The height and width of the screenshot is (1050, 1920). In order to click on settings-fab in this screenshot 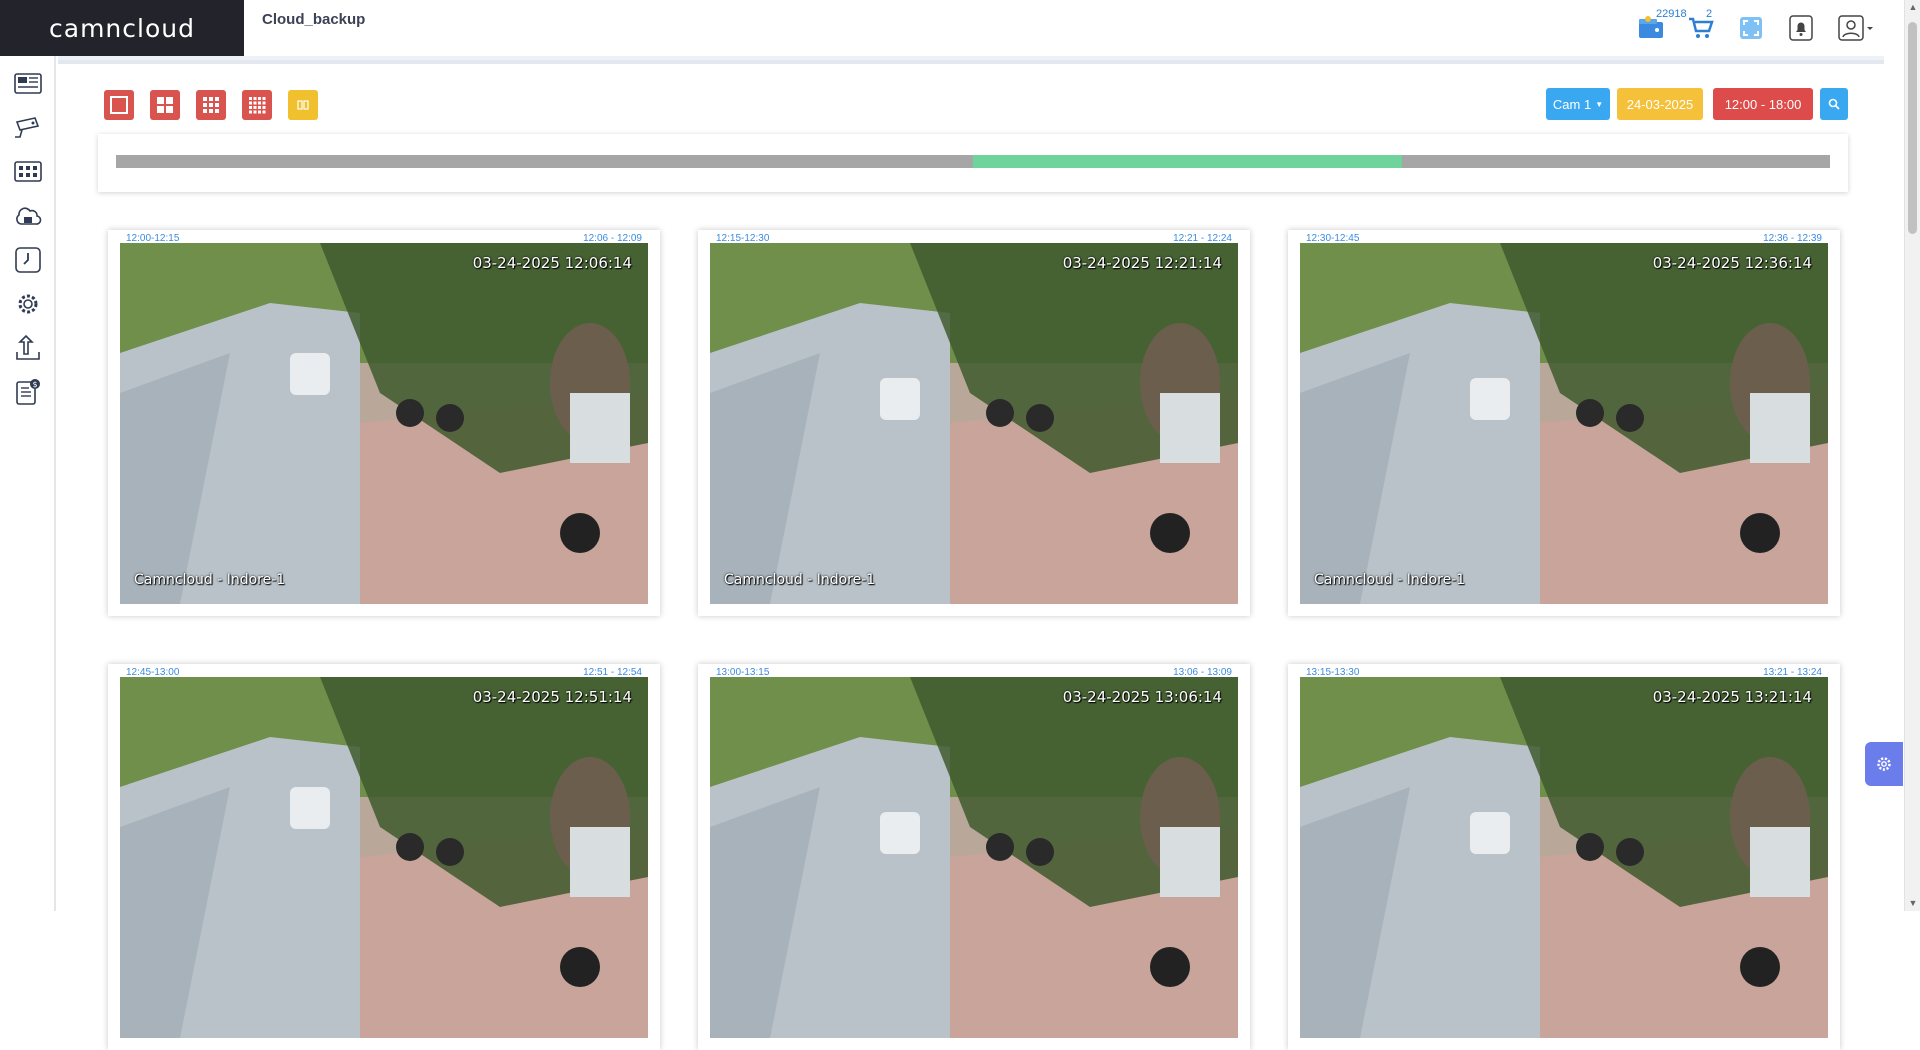, I will do `click(1884, 764)`.